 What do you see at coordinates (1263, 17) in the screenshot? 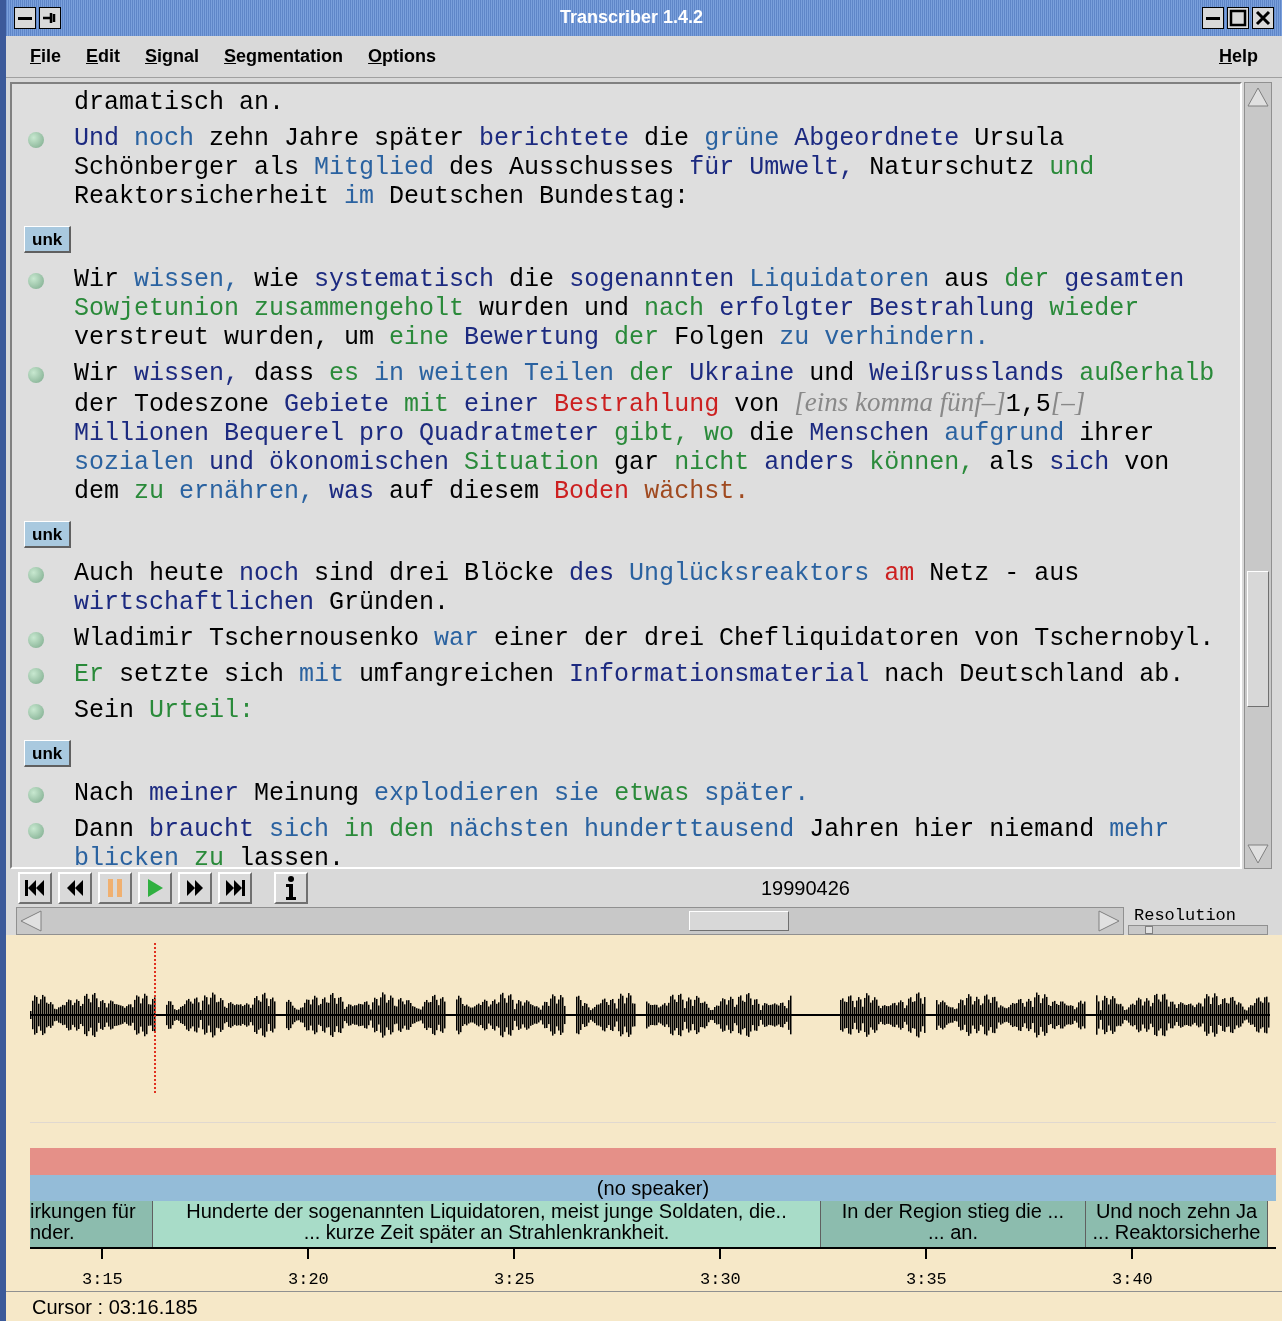
I see `close-icon` at bounding box center [1263, 17].